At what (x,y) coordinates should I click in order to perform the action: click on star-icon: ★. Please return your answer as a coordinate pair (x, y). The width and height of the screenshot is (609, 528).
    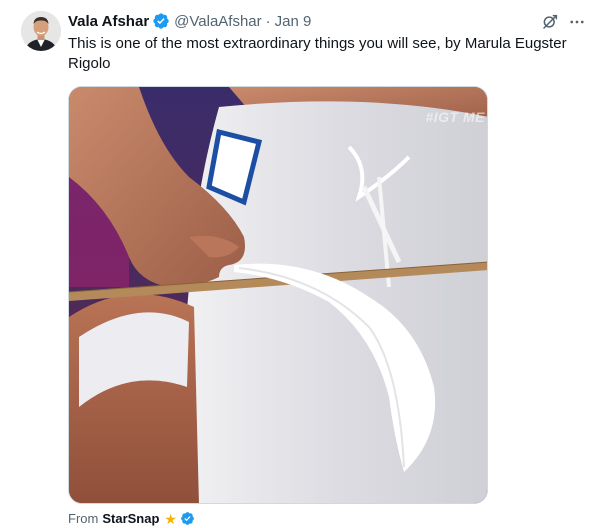
    Looking at the image, I should click on (170, 518).